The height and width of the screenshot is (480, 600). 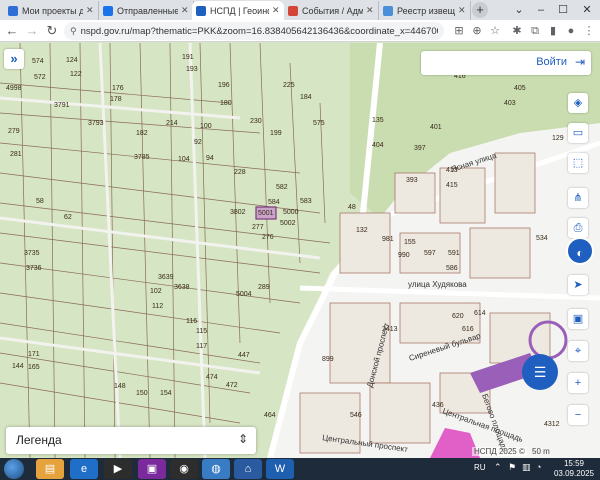 What do you see at coordinates (480, 467) in the screenshot?
I see `language-indicator: RU` at bounding box center [480, 467].